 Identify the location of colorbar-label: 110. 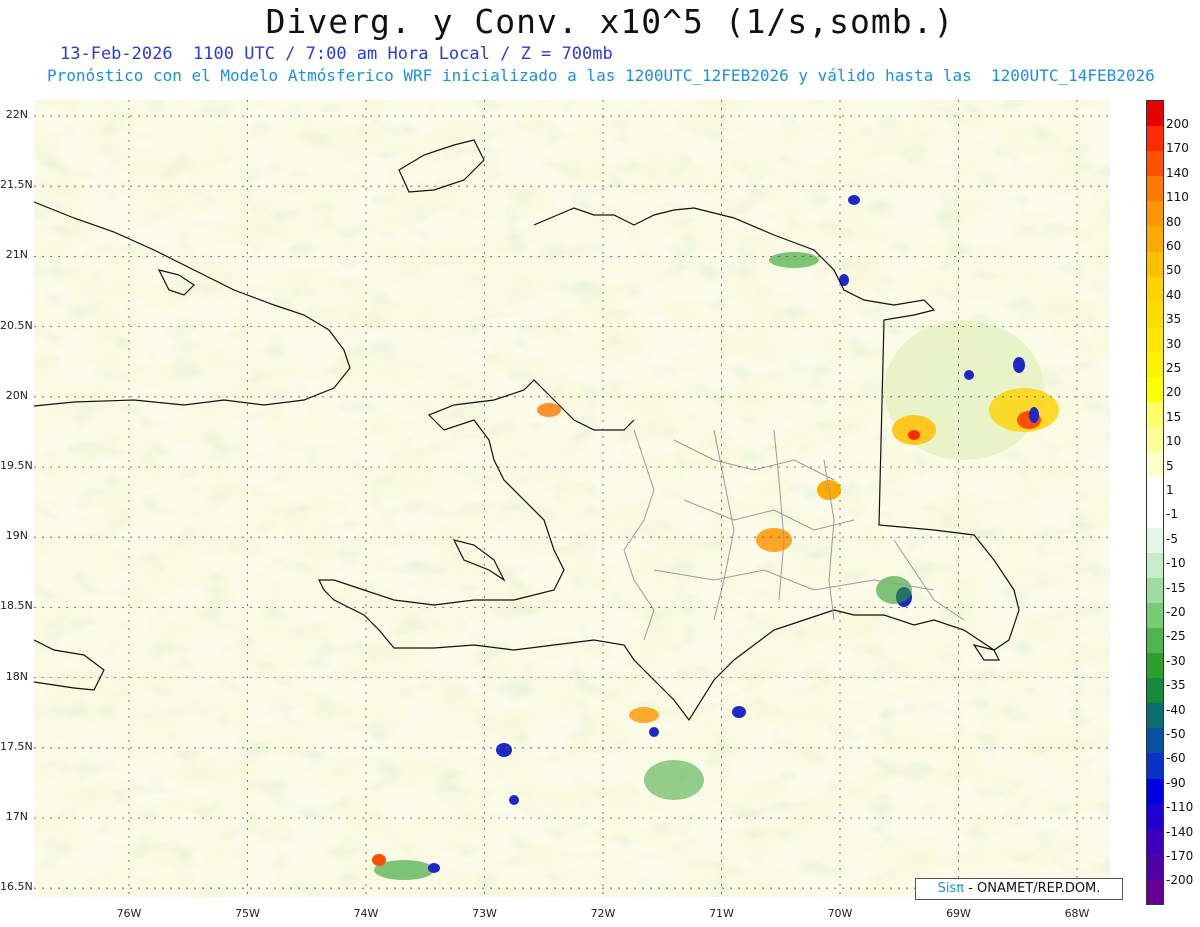
(1177, 197).